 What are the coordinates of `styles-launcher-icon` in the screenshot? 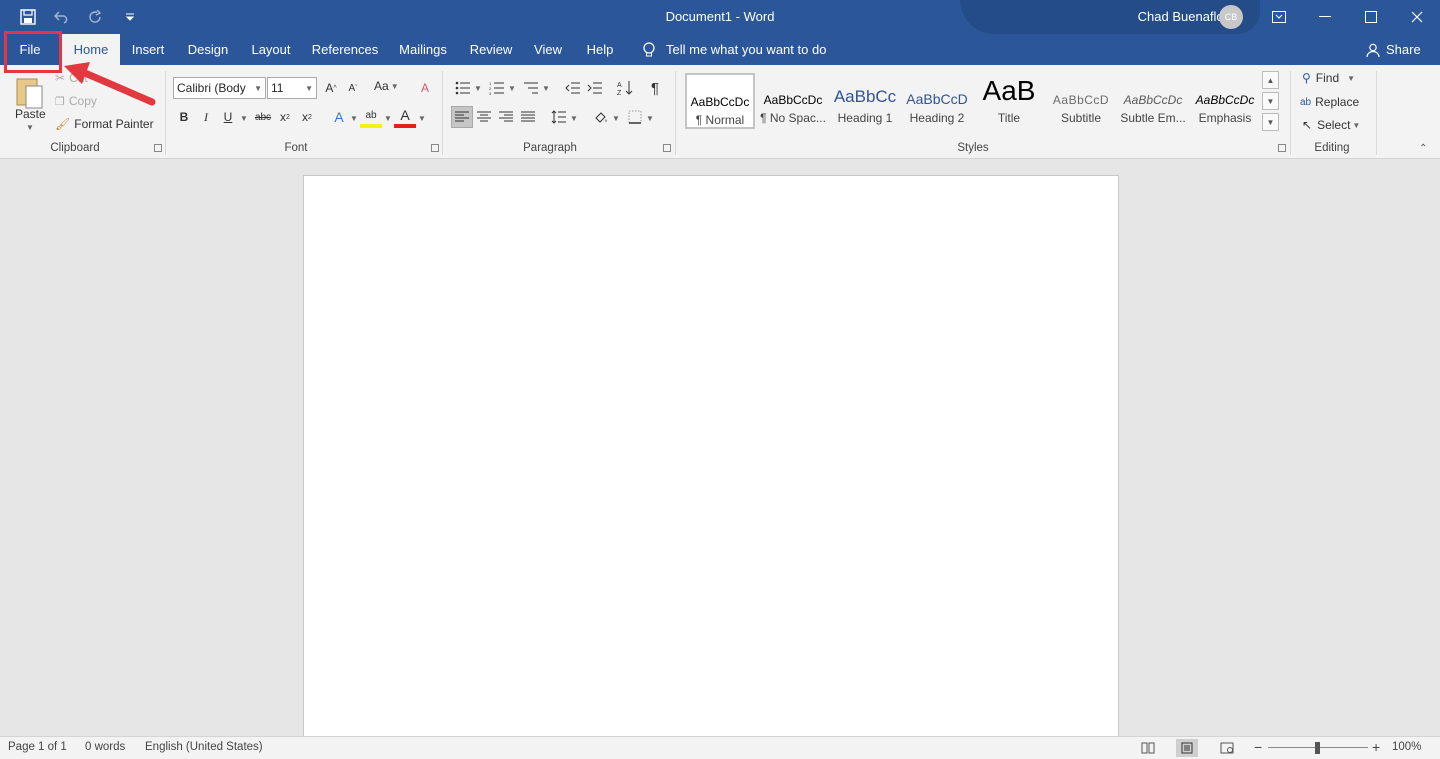 It's located at (1282, 148).